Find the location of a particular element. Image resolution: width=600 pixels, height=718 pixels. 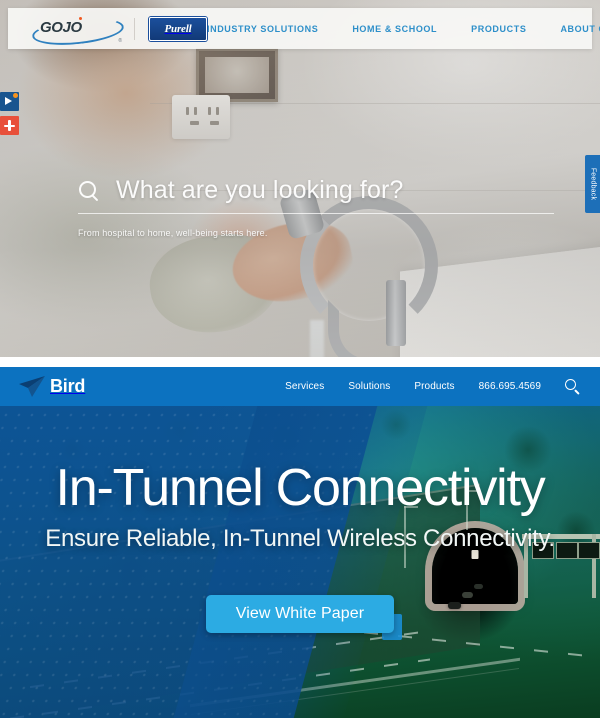

nav-item-industry-solutions: INDUSTRY SOLUTIONS is located at coordinates (262, 29).